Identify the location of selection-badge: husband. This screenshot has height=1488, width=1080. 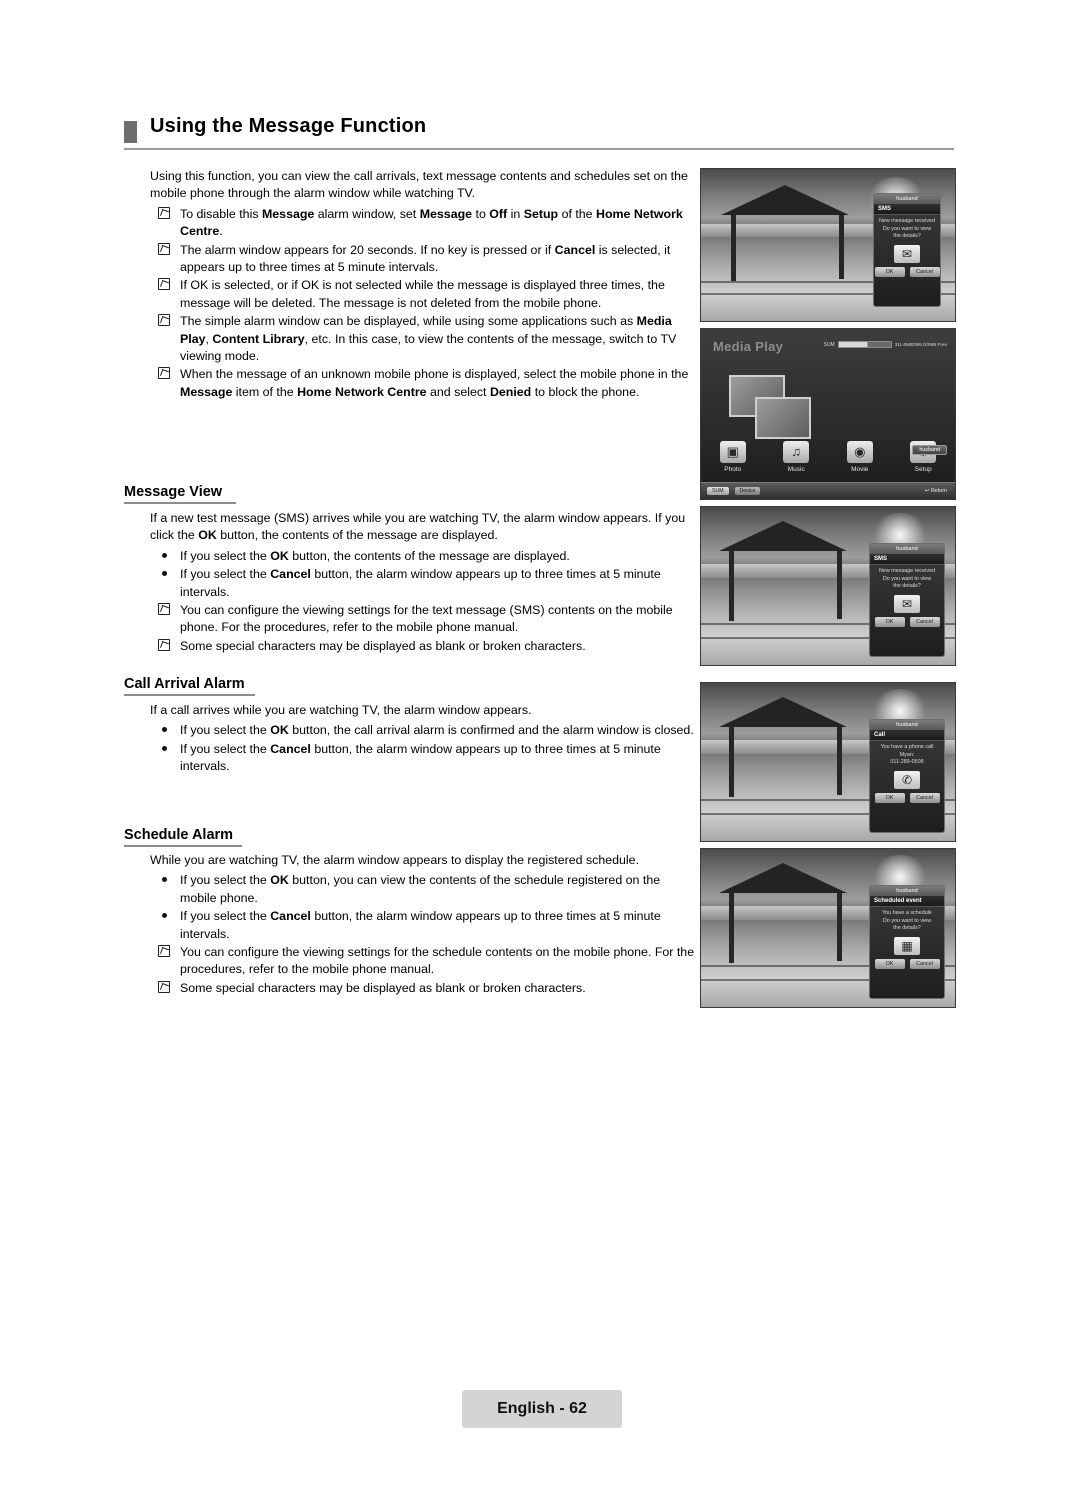
(929, 450).